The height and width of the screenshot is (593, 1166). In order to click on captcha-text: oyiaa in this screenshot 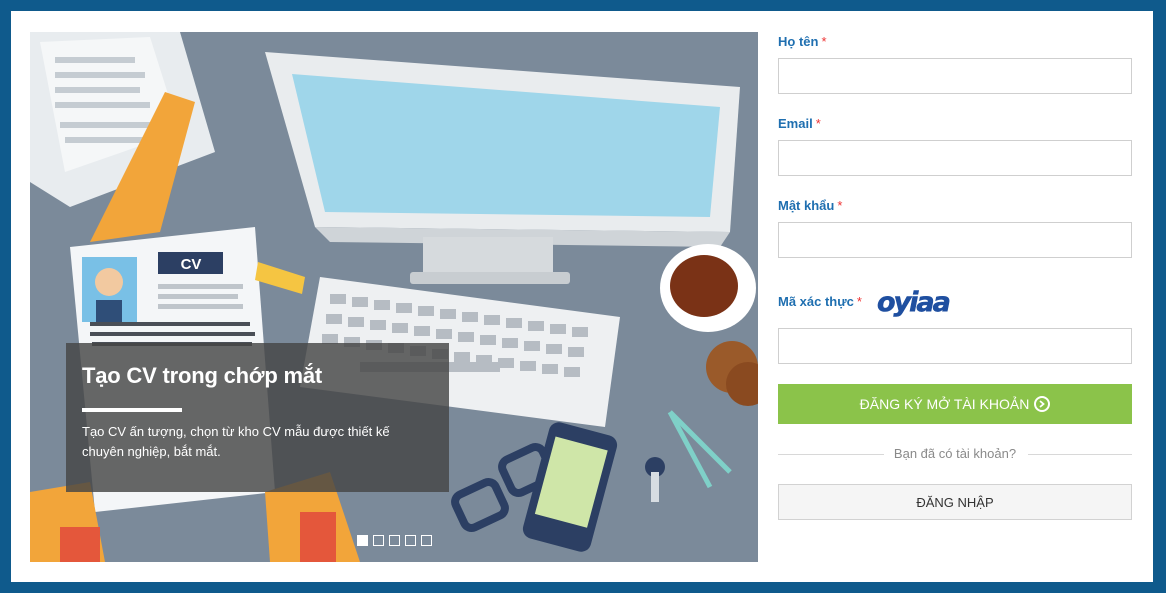, I will do `click(913, 302)`.